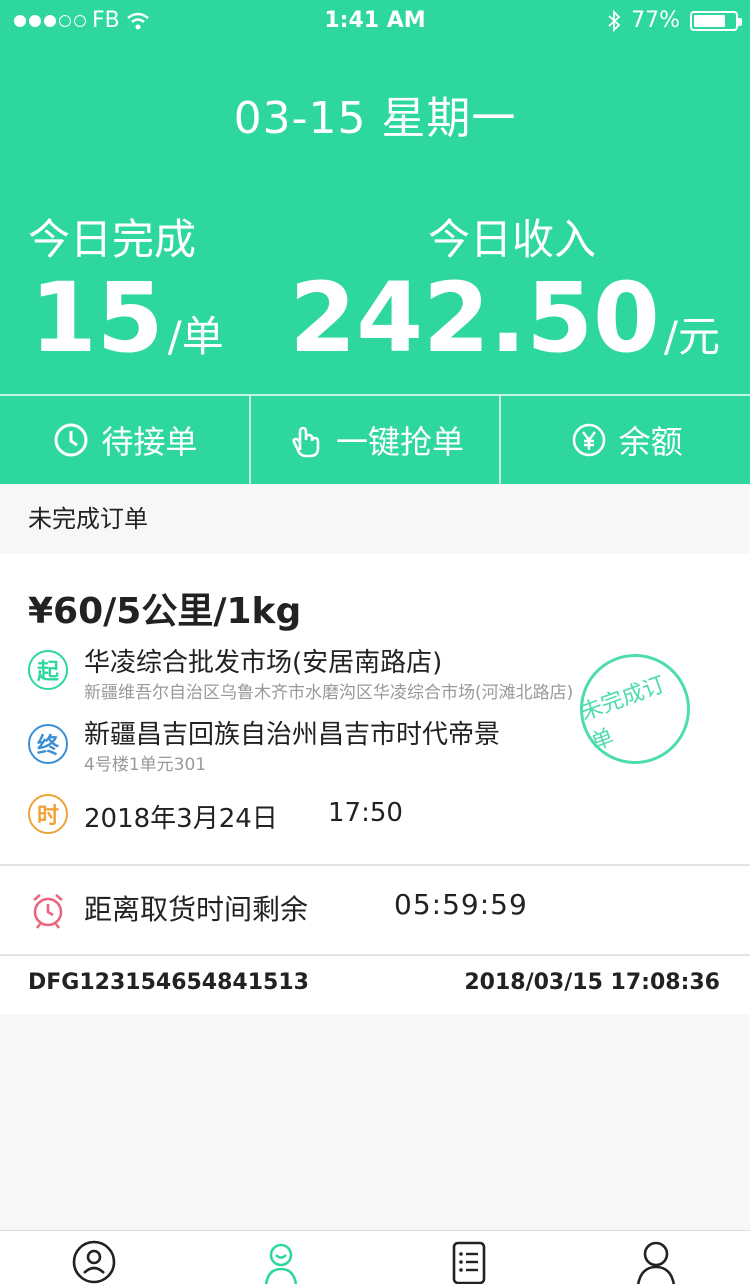 The height and width of the screenshot is (1284, 750). Describe the element at coordinates (48, 814) in the screenshot. I see `time-badge-icon: 时` at that location.